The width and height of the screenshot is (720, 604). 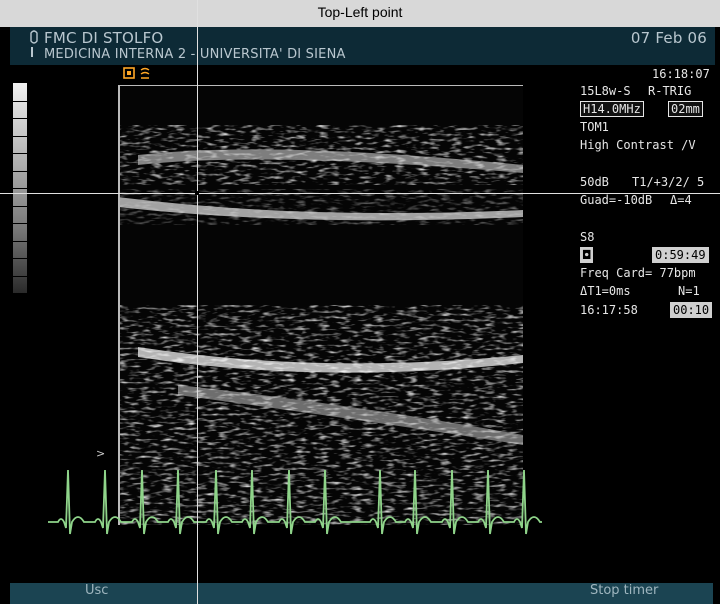 I want to click on ecg-waveform, so click(x=295, y=502).